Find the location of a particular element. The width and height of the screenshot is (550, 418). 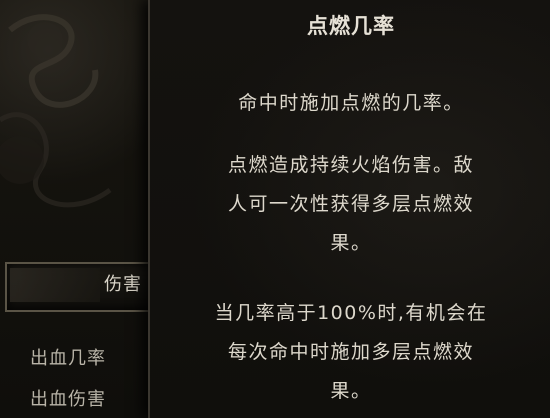

tooltip-line: 点燃造成持续火焰伤害。敌 is located at coordinates (350, 165).